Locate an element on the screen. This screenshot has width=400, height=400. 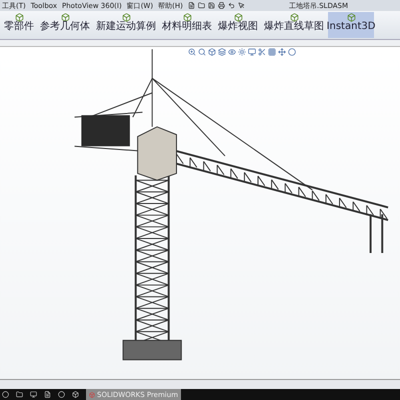
ribbon-button: 零部件 is located at coordinates (19, 25).